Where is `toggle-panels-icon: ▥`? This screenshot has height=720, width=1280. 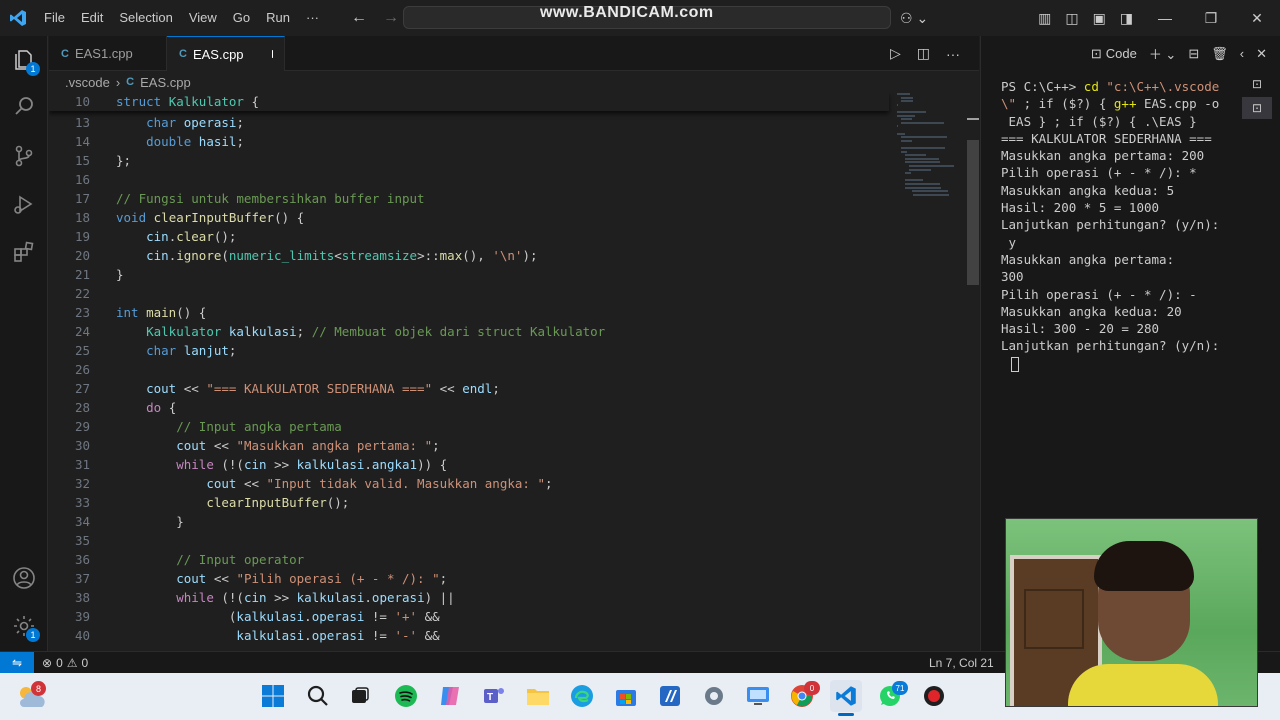
toggle-panels-icon: ▥ is located at coordinates (1044, 18).